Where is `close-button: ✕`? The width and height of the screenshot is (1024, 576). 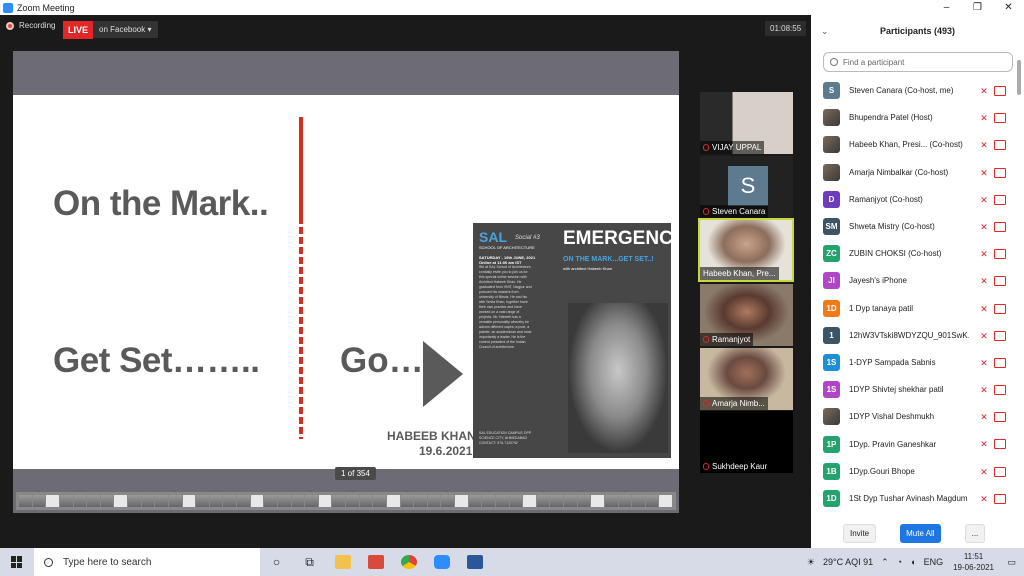
close-button: ✕ is located at coordinates (1008, 7).